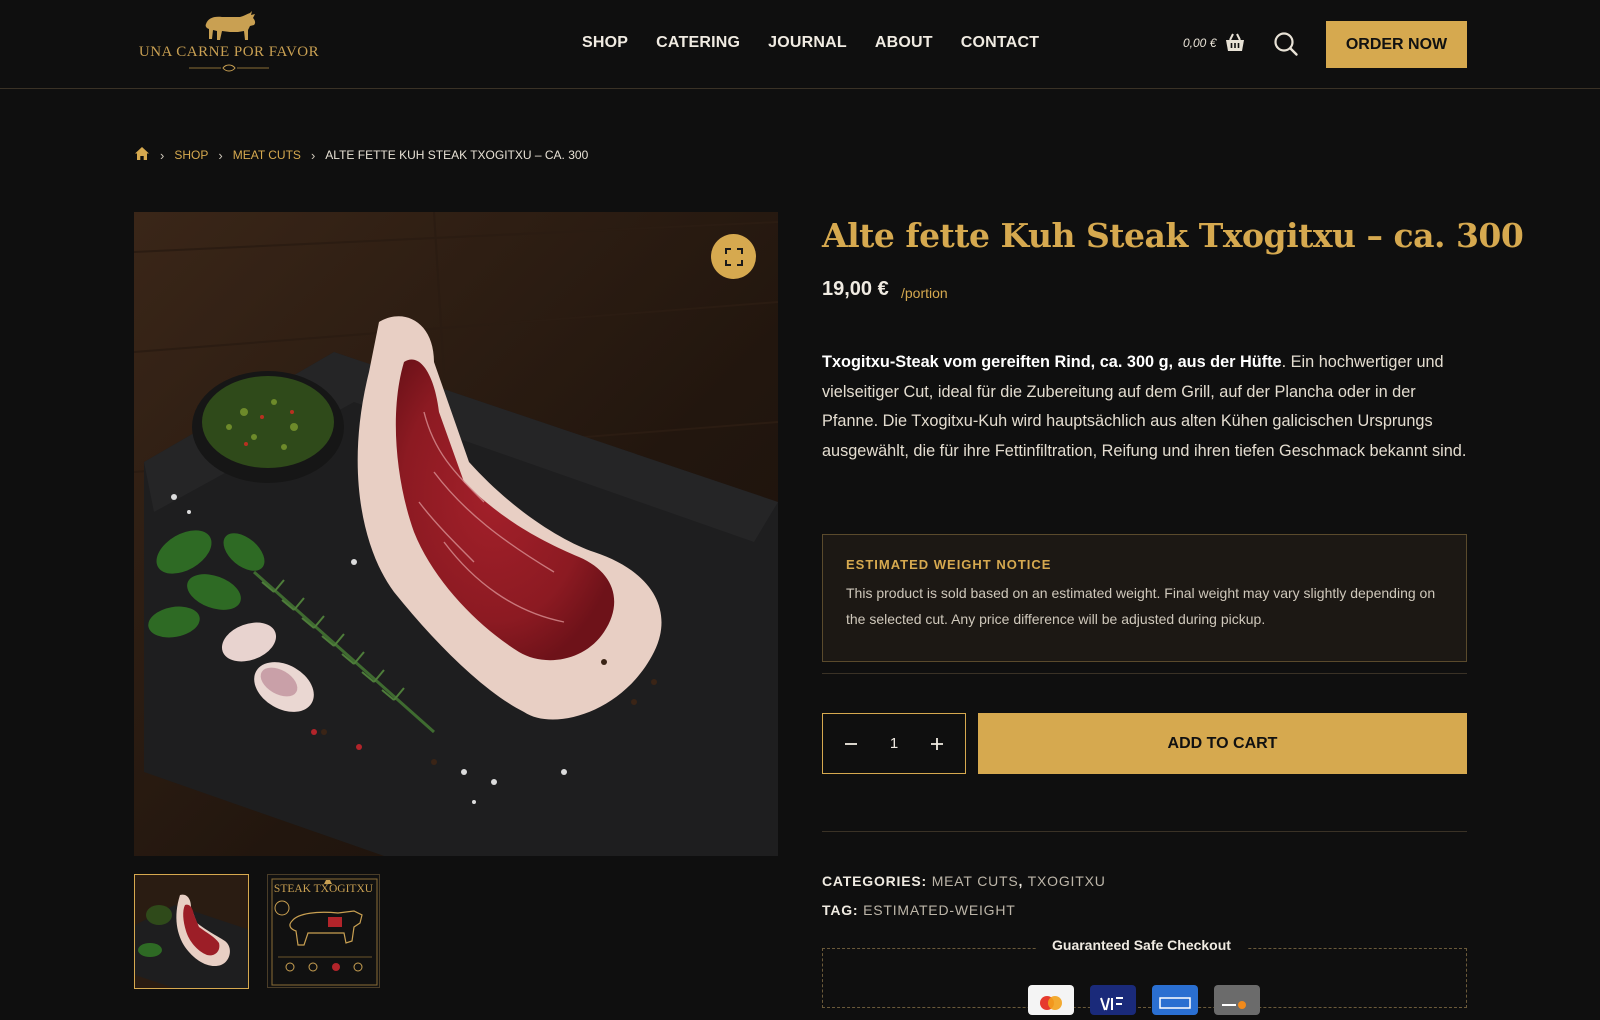  I want to click on thumbnail-steak, so click(191, 931).